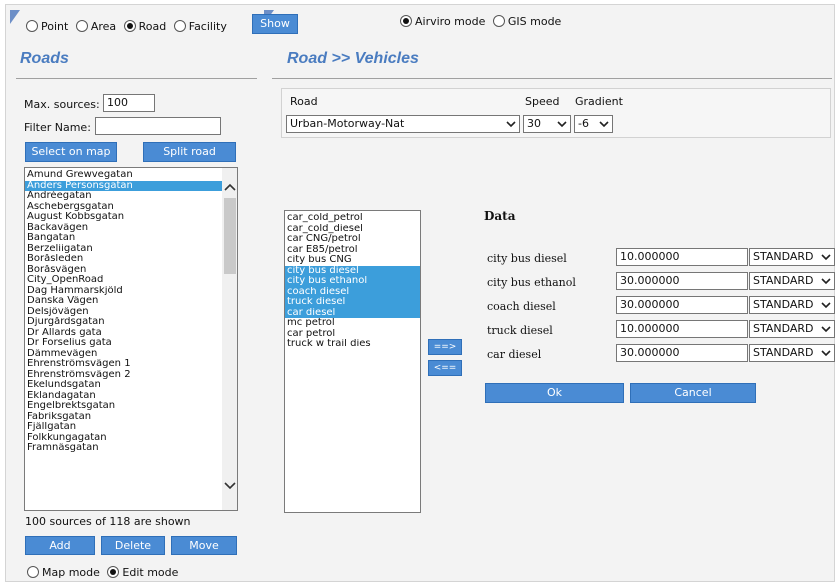 The height and width of the screenshot is (586, 839). I want to click on select-on-map-button: Select on map, so click(71, 152).